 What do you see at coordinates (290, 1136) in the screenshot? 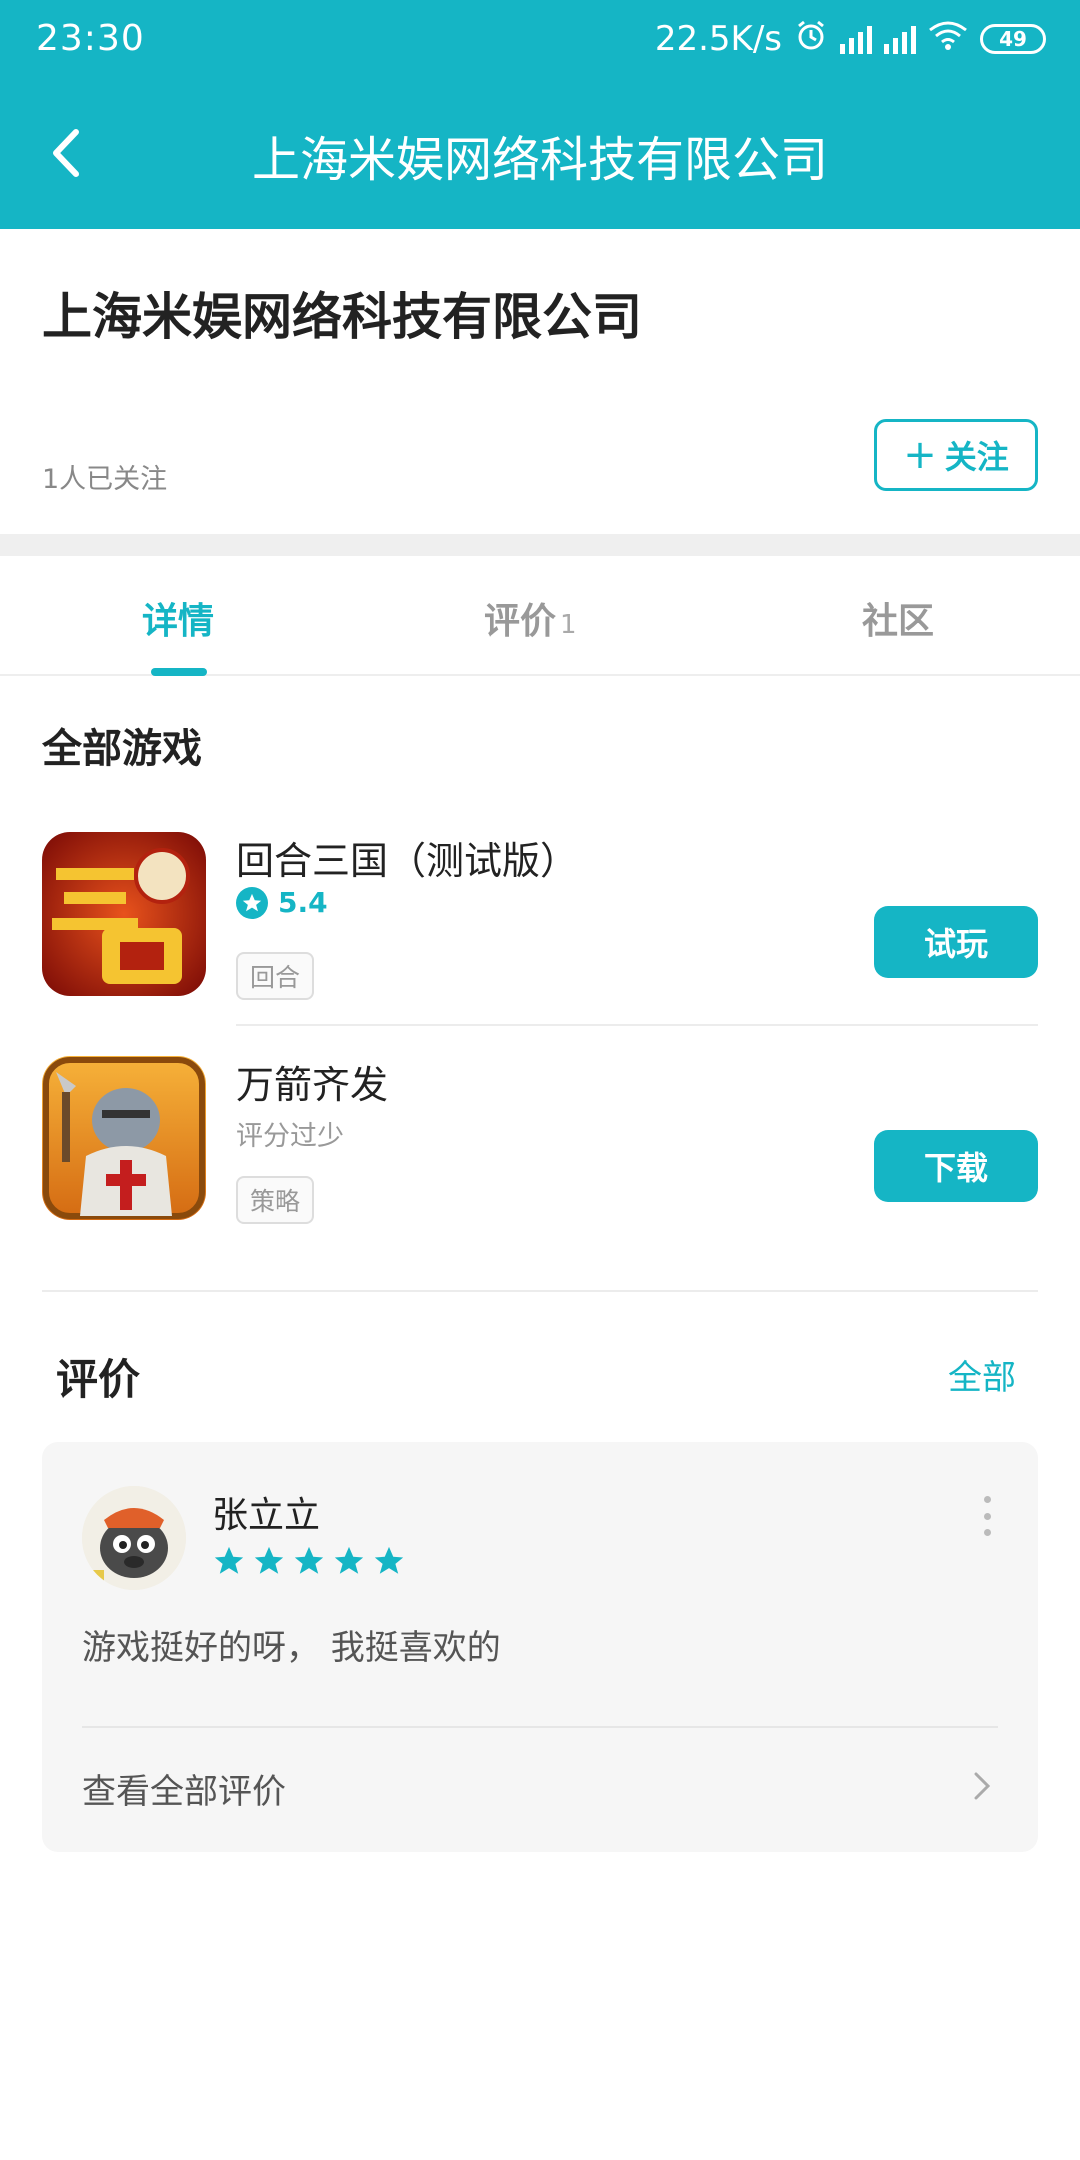
I see `rating-note: 评分过少` at bounding box center [290, 1136].